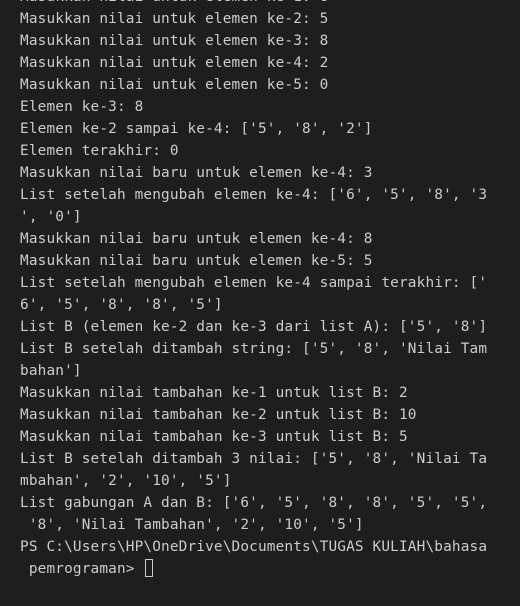  I want to click on terminal-line: Masukkan nilai baru untuk elemen ke-5: 5, so click(196, 261).